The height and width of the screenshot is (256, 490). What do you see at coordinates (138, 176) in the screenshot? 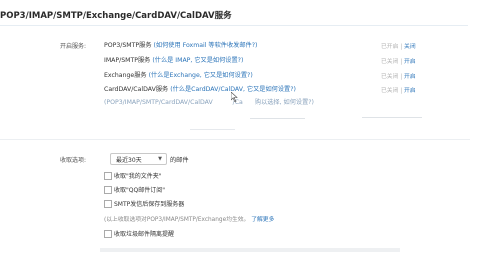
I see `checkbox-label: 收取"我的文件夹"` at bounding box center [138, 176].